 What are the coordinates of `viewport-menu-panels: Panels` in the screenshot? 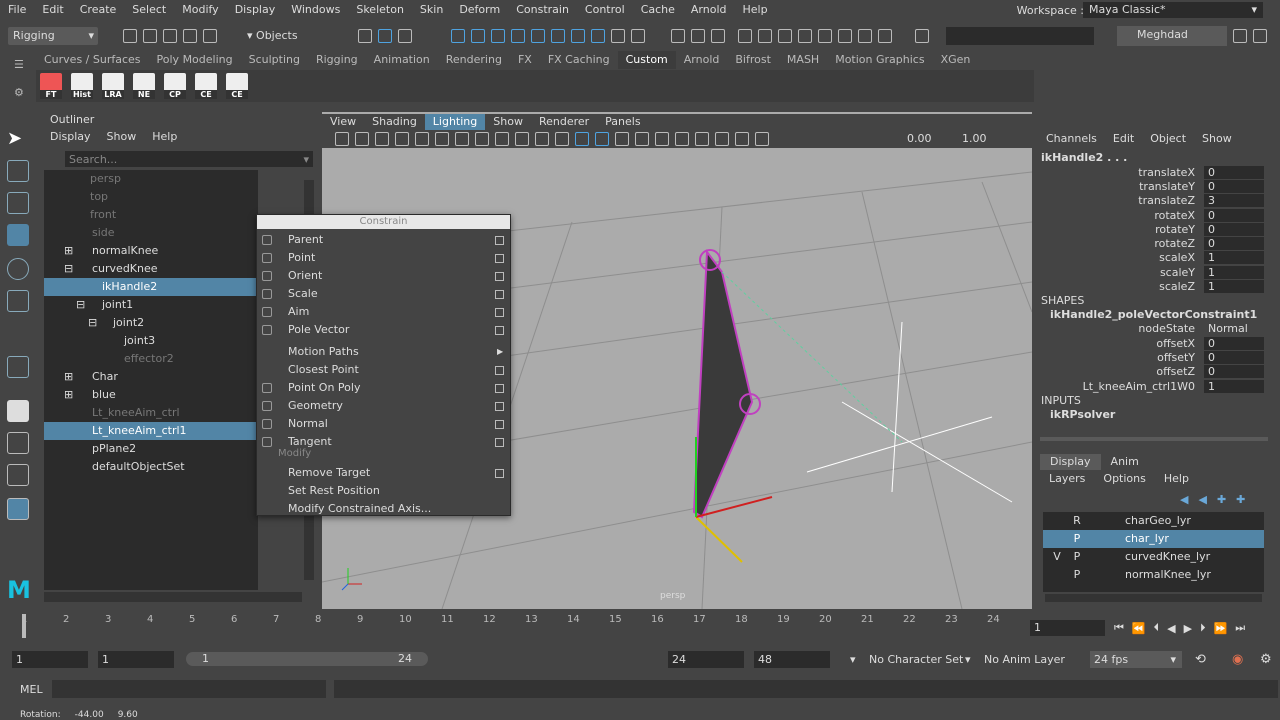 It's located at (622, 122).